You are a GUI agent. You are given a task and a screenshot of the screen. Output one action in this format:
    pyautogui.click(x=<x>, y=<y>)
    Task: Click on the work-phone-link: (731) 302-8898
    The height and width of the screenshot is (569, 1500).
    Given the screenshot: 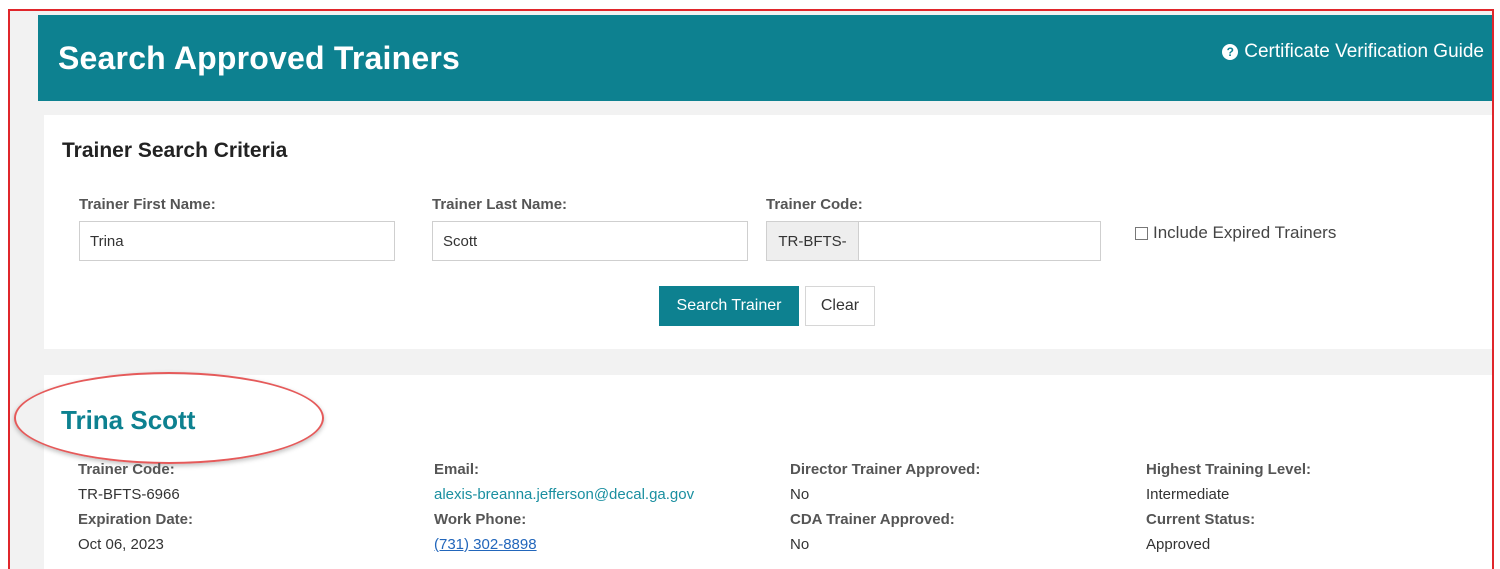 What is the action you would take?
    pyautogui.click(x=485, y=544)
    